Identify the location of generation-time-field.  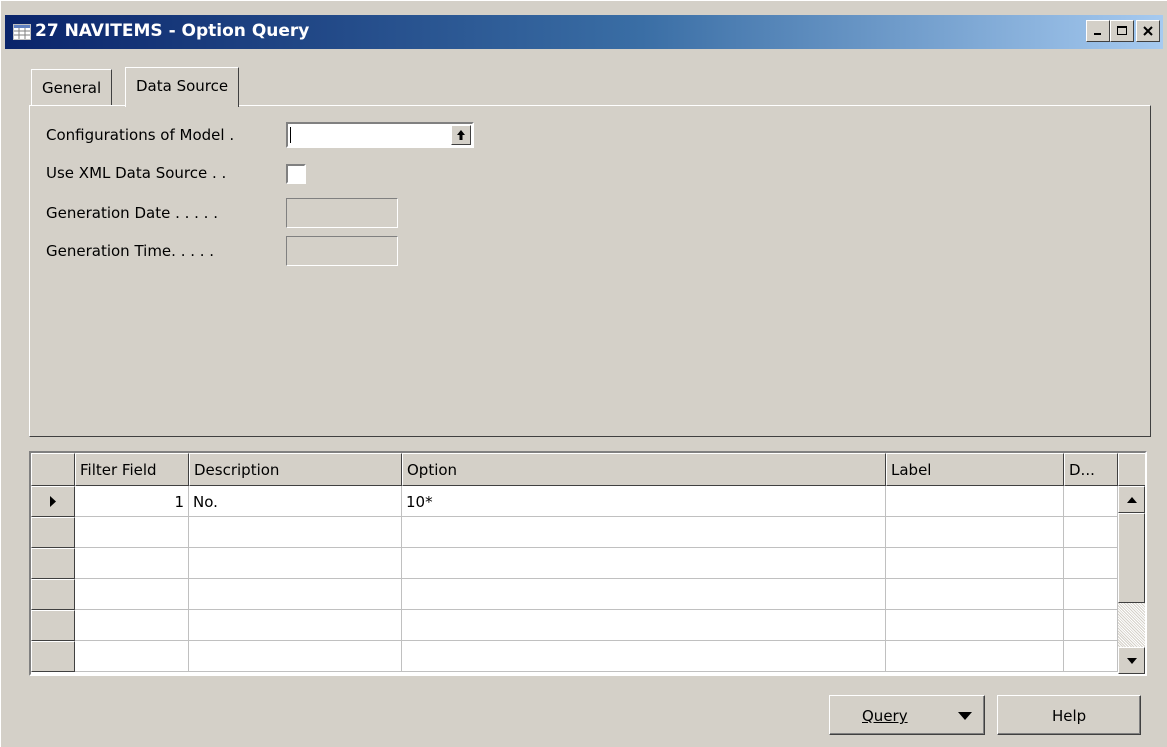
(342, 251).